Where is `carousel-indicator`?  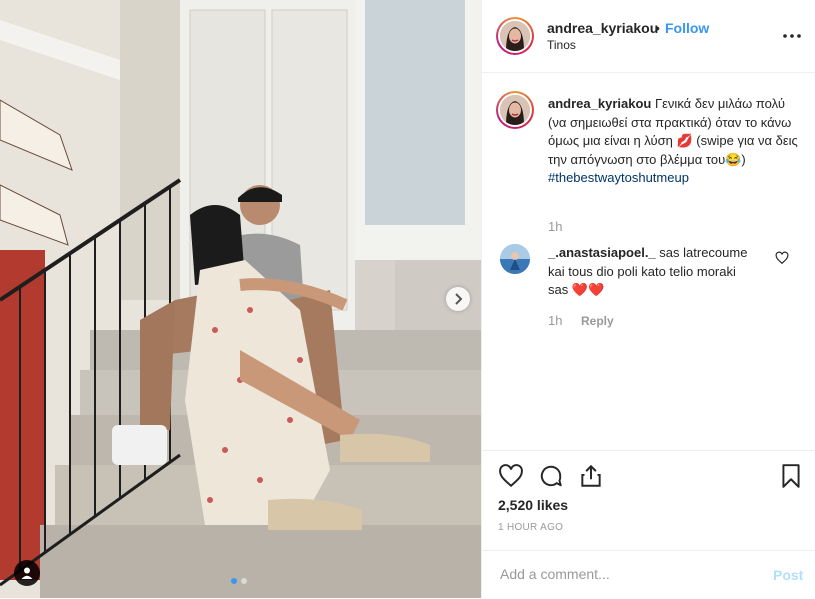 carousel-indicator is located at coordinates (239, 581).